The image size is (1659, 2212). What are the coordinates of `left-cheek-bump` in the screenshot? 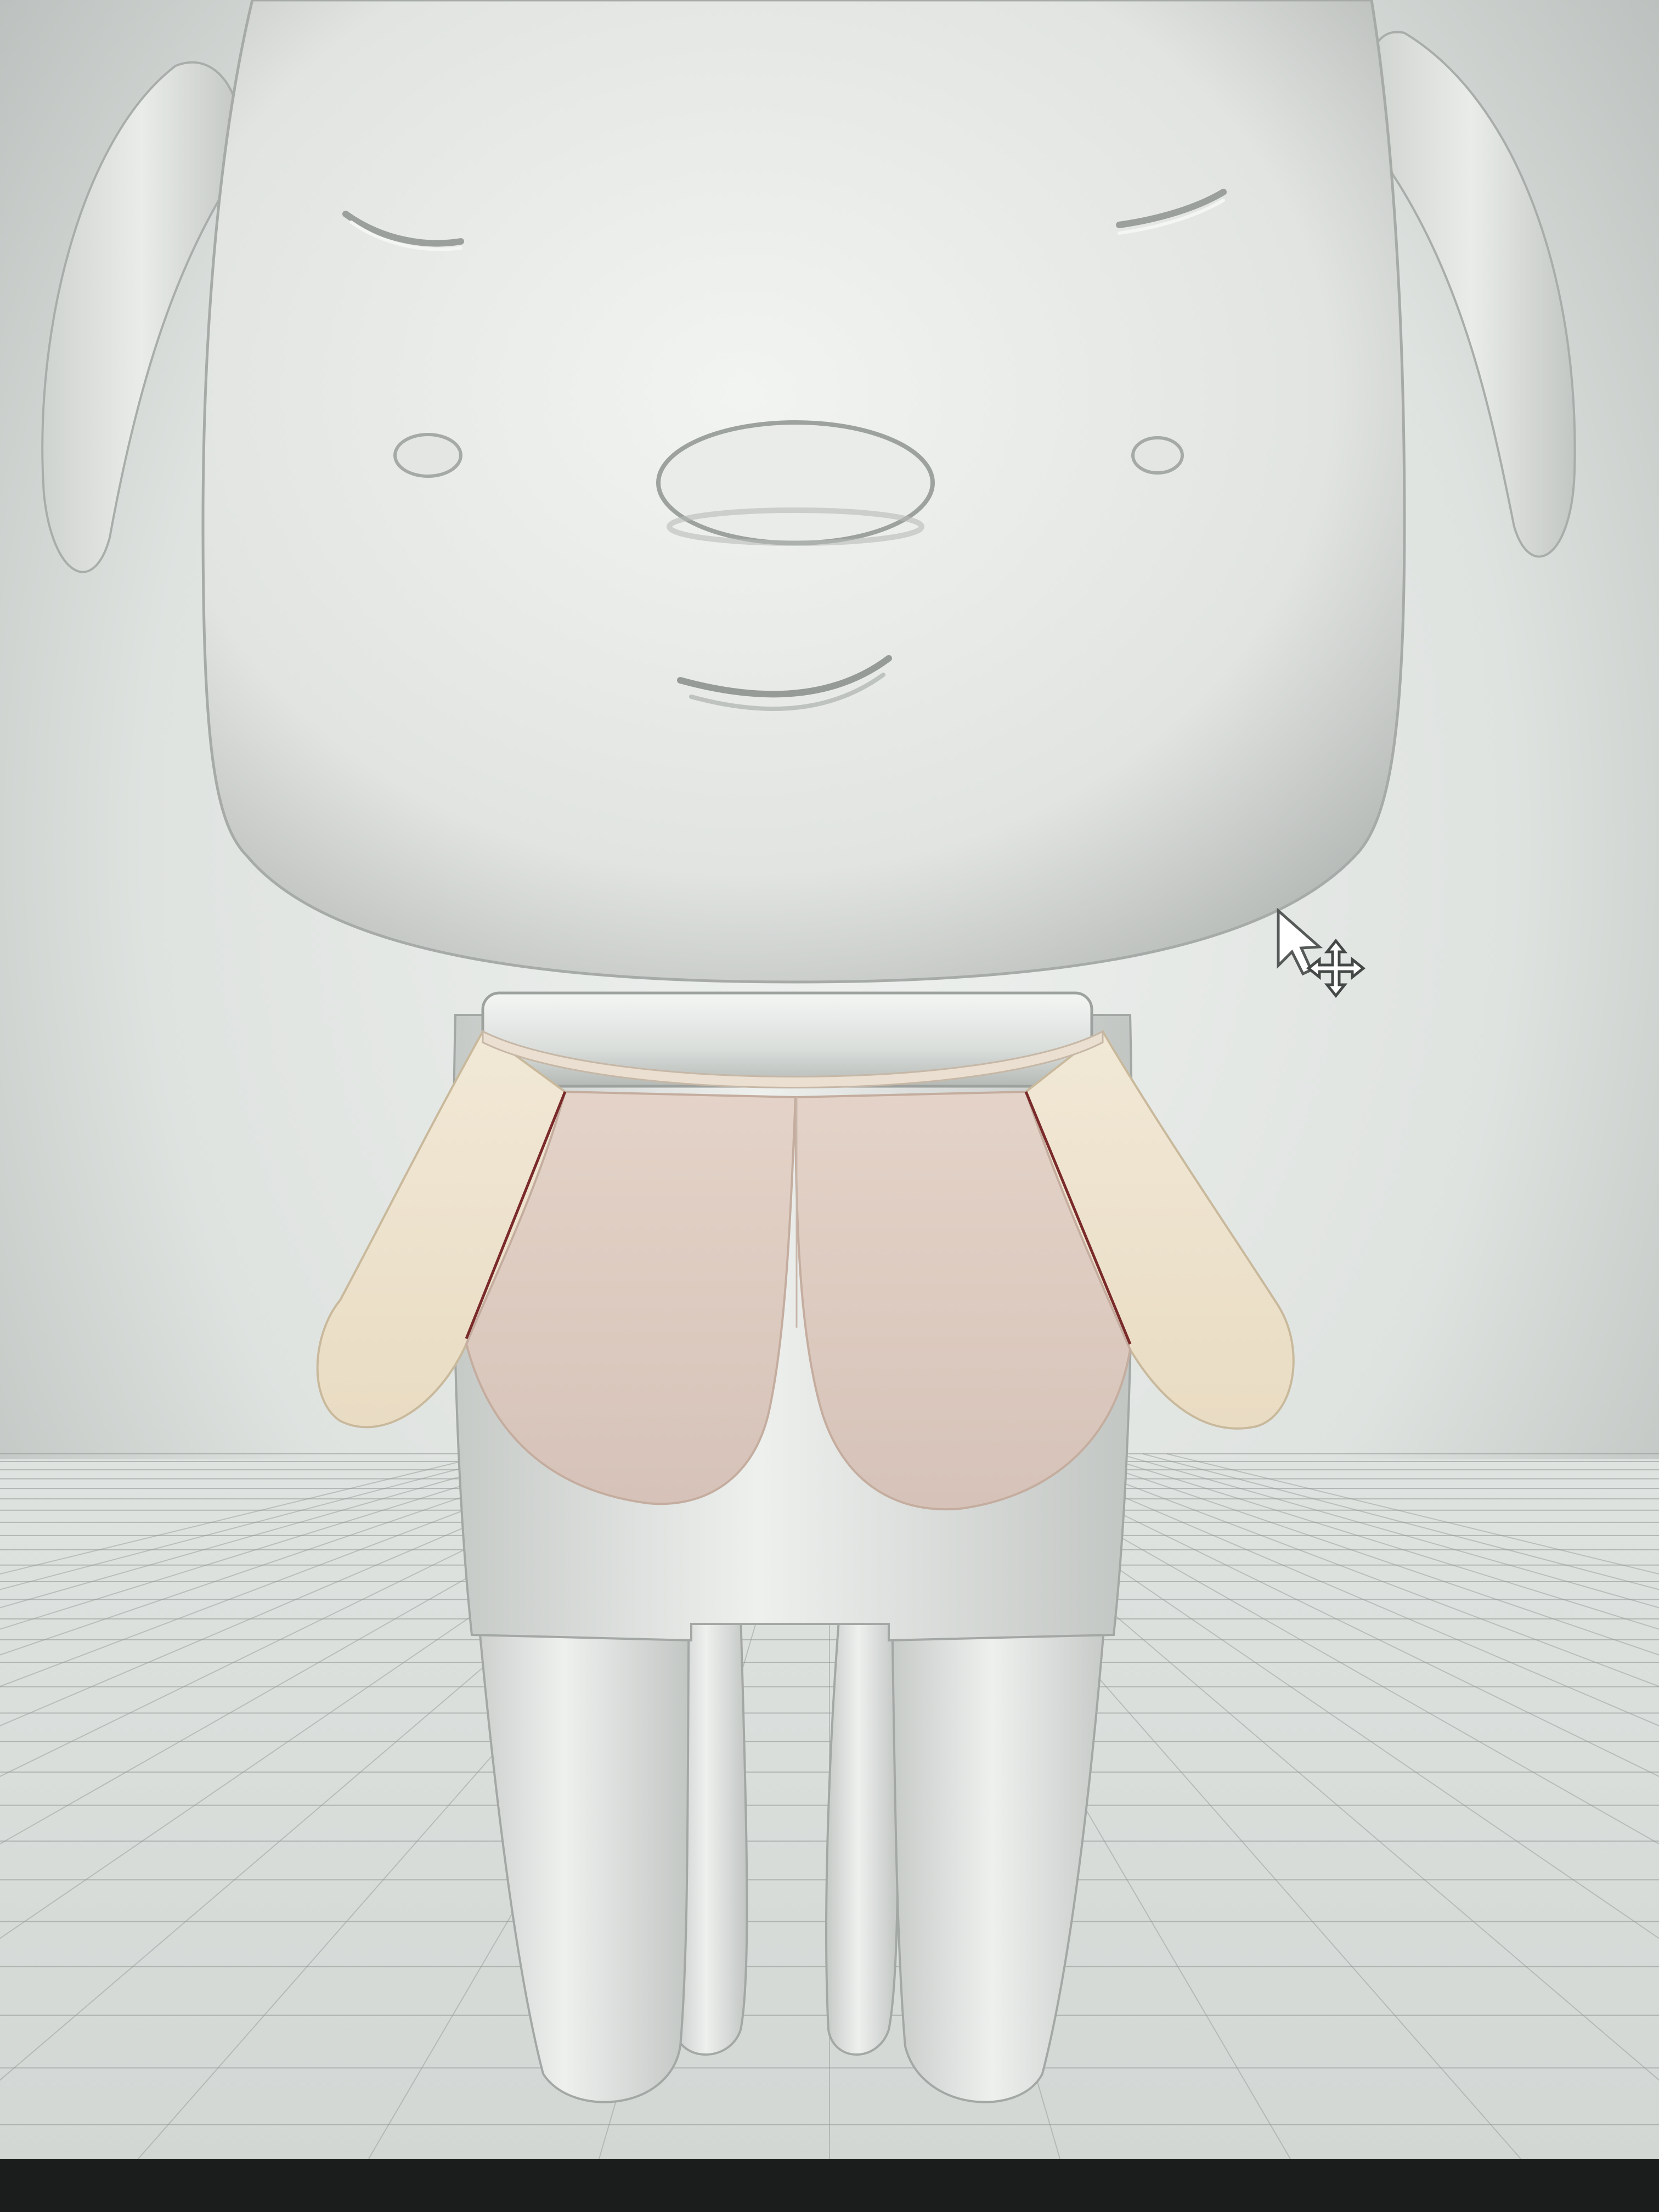 It's located at (428, 455).